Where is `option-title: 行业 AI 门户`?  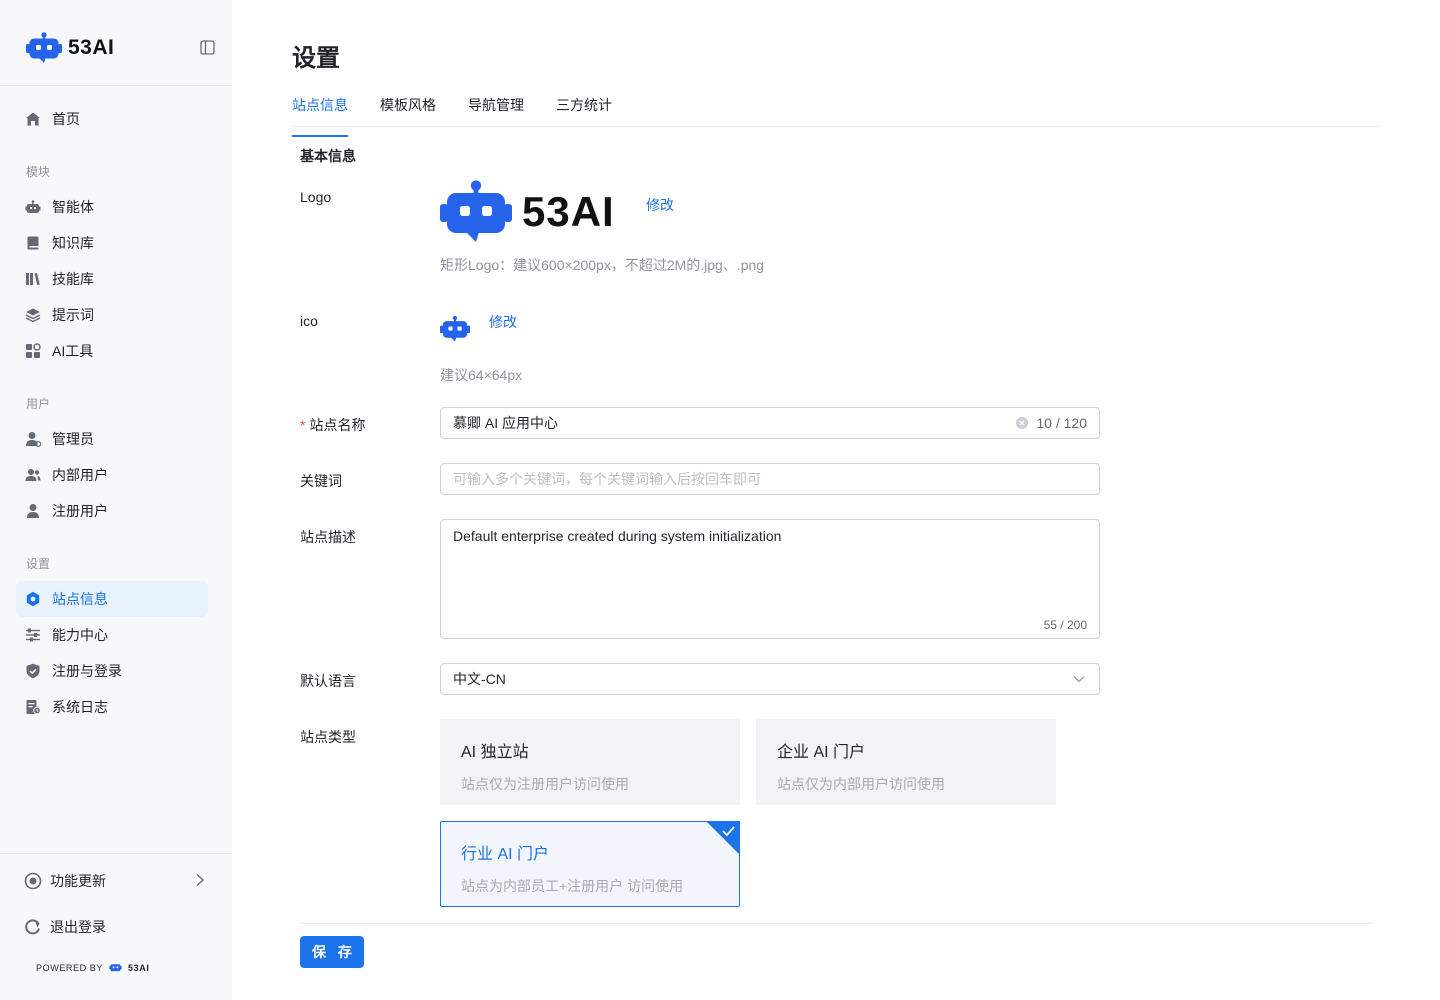
option-title: 行业 AI 门户 is located at coordinates (505, 854).